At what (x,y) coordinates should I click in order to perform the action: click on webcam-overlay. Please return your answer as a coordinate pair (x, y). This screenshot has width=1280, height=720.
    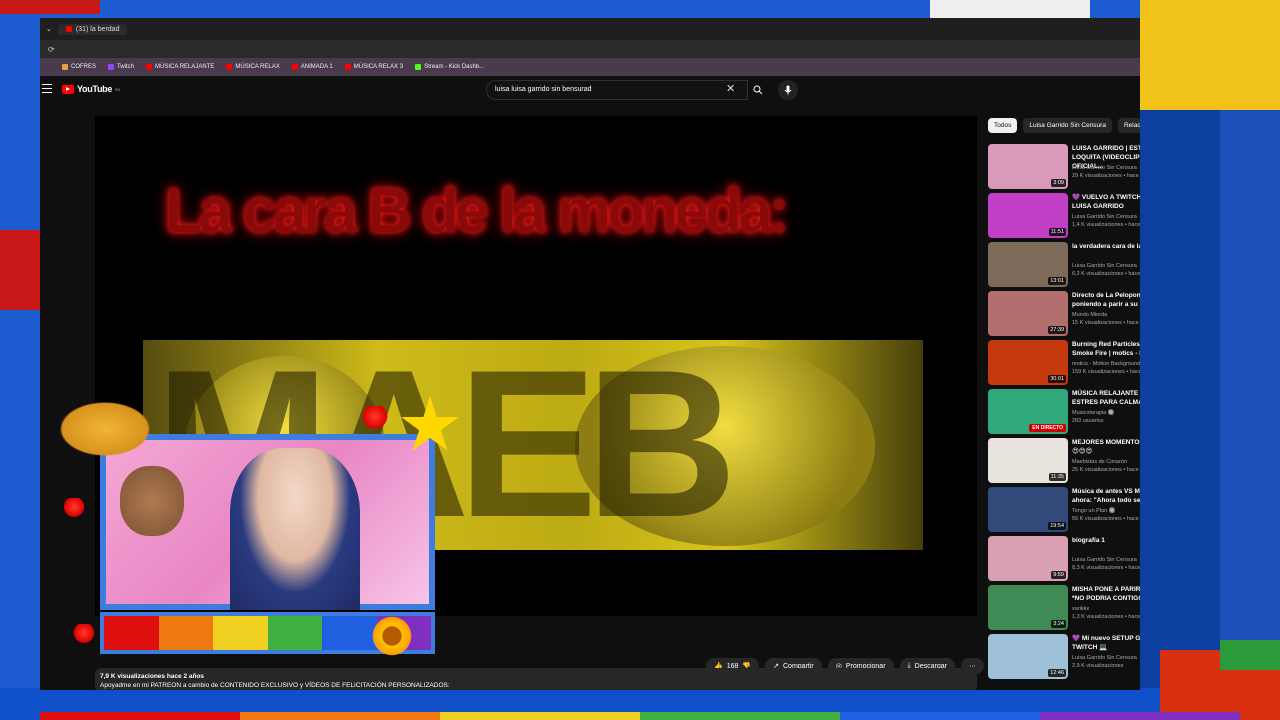
    Looking at the image, I should click on (254, 527).